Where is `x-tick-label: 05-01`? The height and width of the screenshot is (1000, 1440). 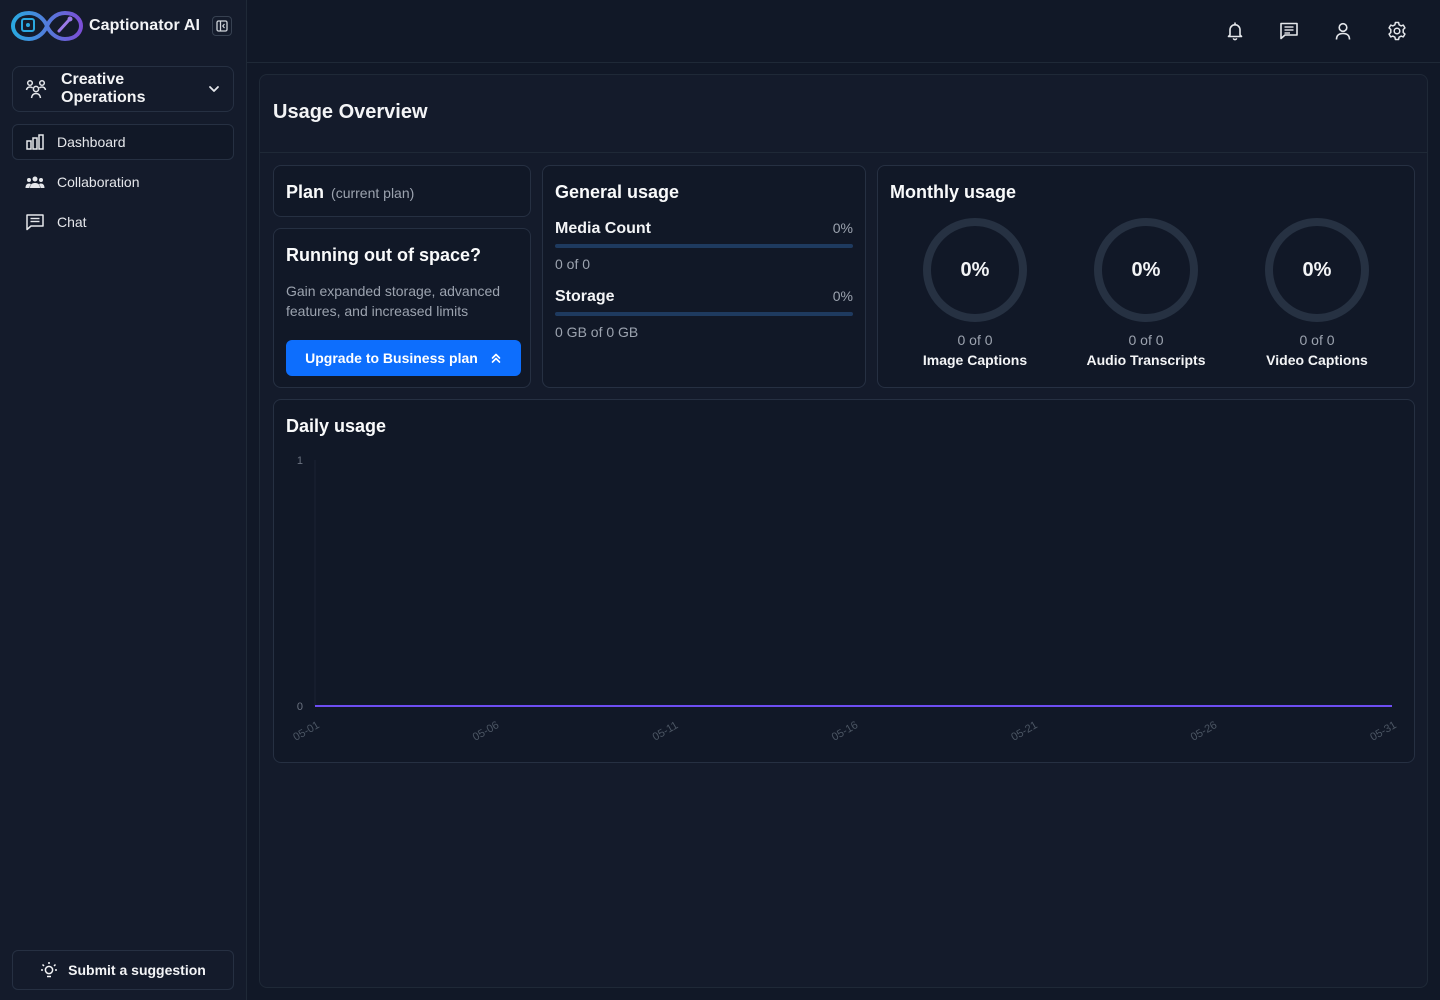
x-tick-label: 05-01 is located at coordinates (306, 731).